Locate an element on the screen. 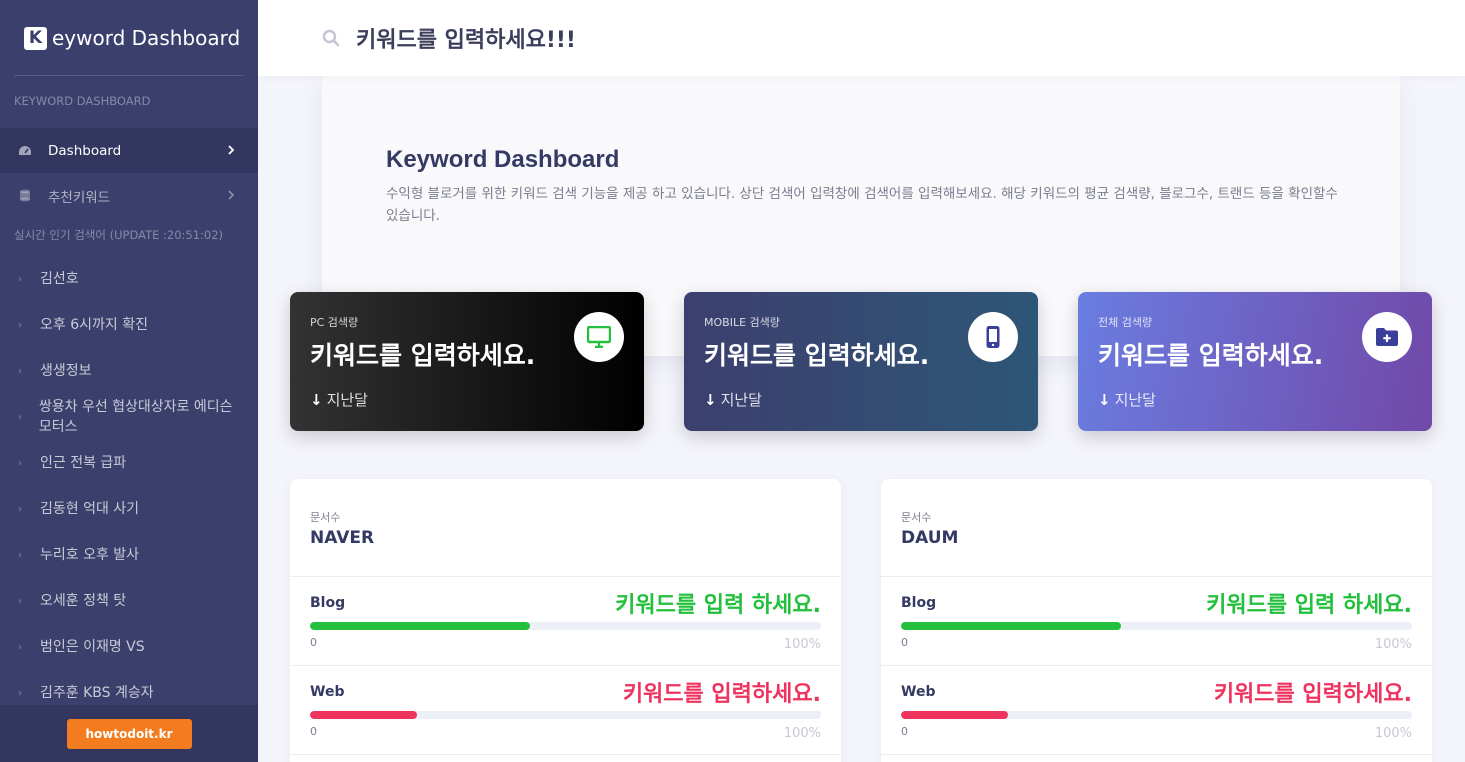 This screenshot has width=1465, height=762. howtodoit-button: howtodoit.kr is located at coordinates (129, 733).